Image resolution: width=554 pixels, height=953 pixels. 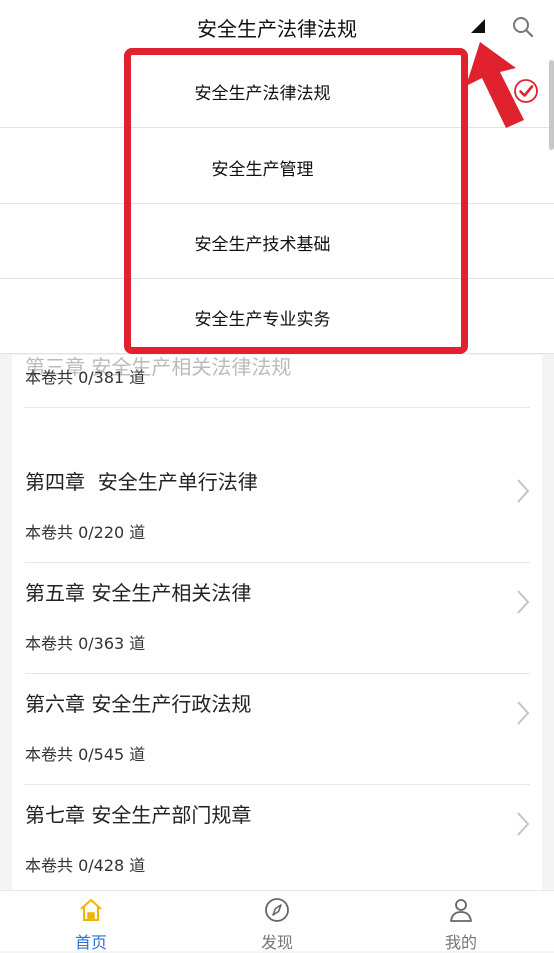 What do you see at coordinates (523, 27) in the screenshot?
I see `search-icon` at bounding box center [523, 27].